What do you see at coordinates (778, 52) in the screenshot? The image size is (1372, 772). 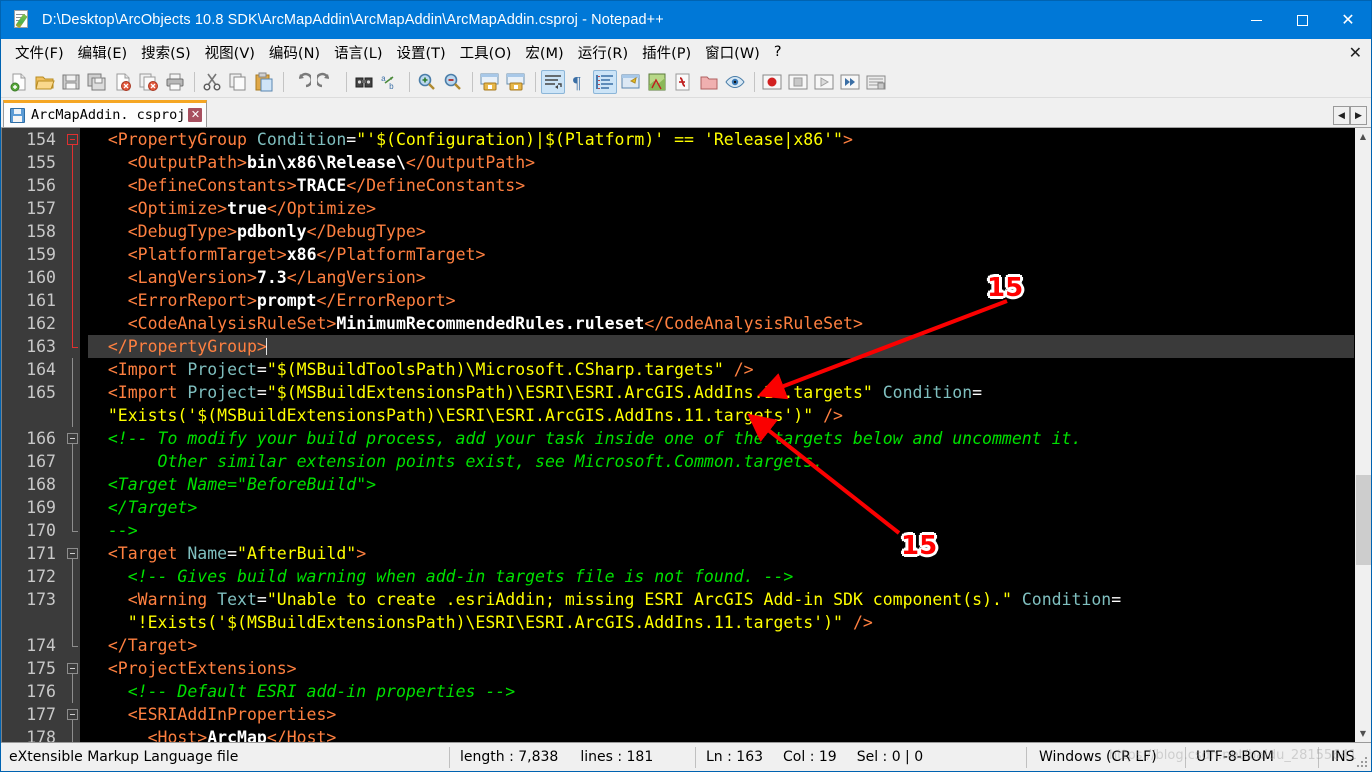 I see `menu-help: ?` at bounding box center [778, 52].